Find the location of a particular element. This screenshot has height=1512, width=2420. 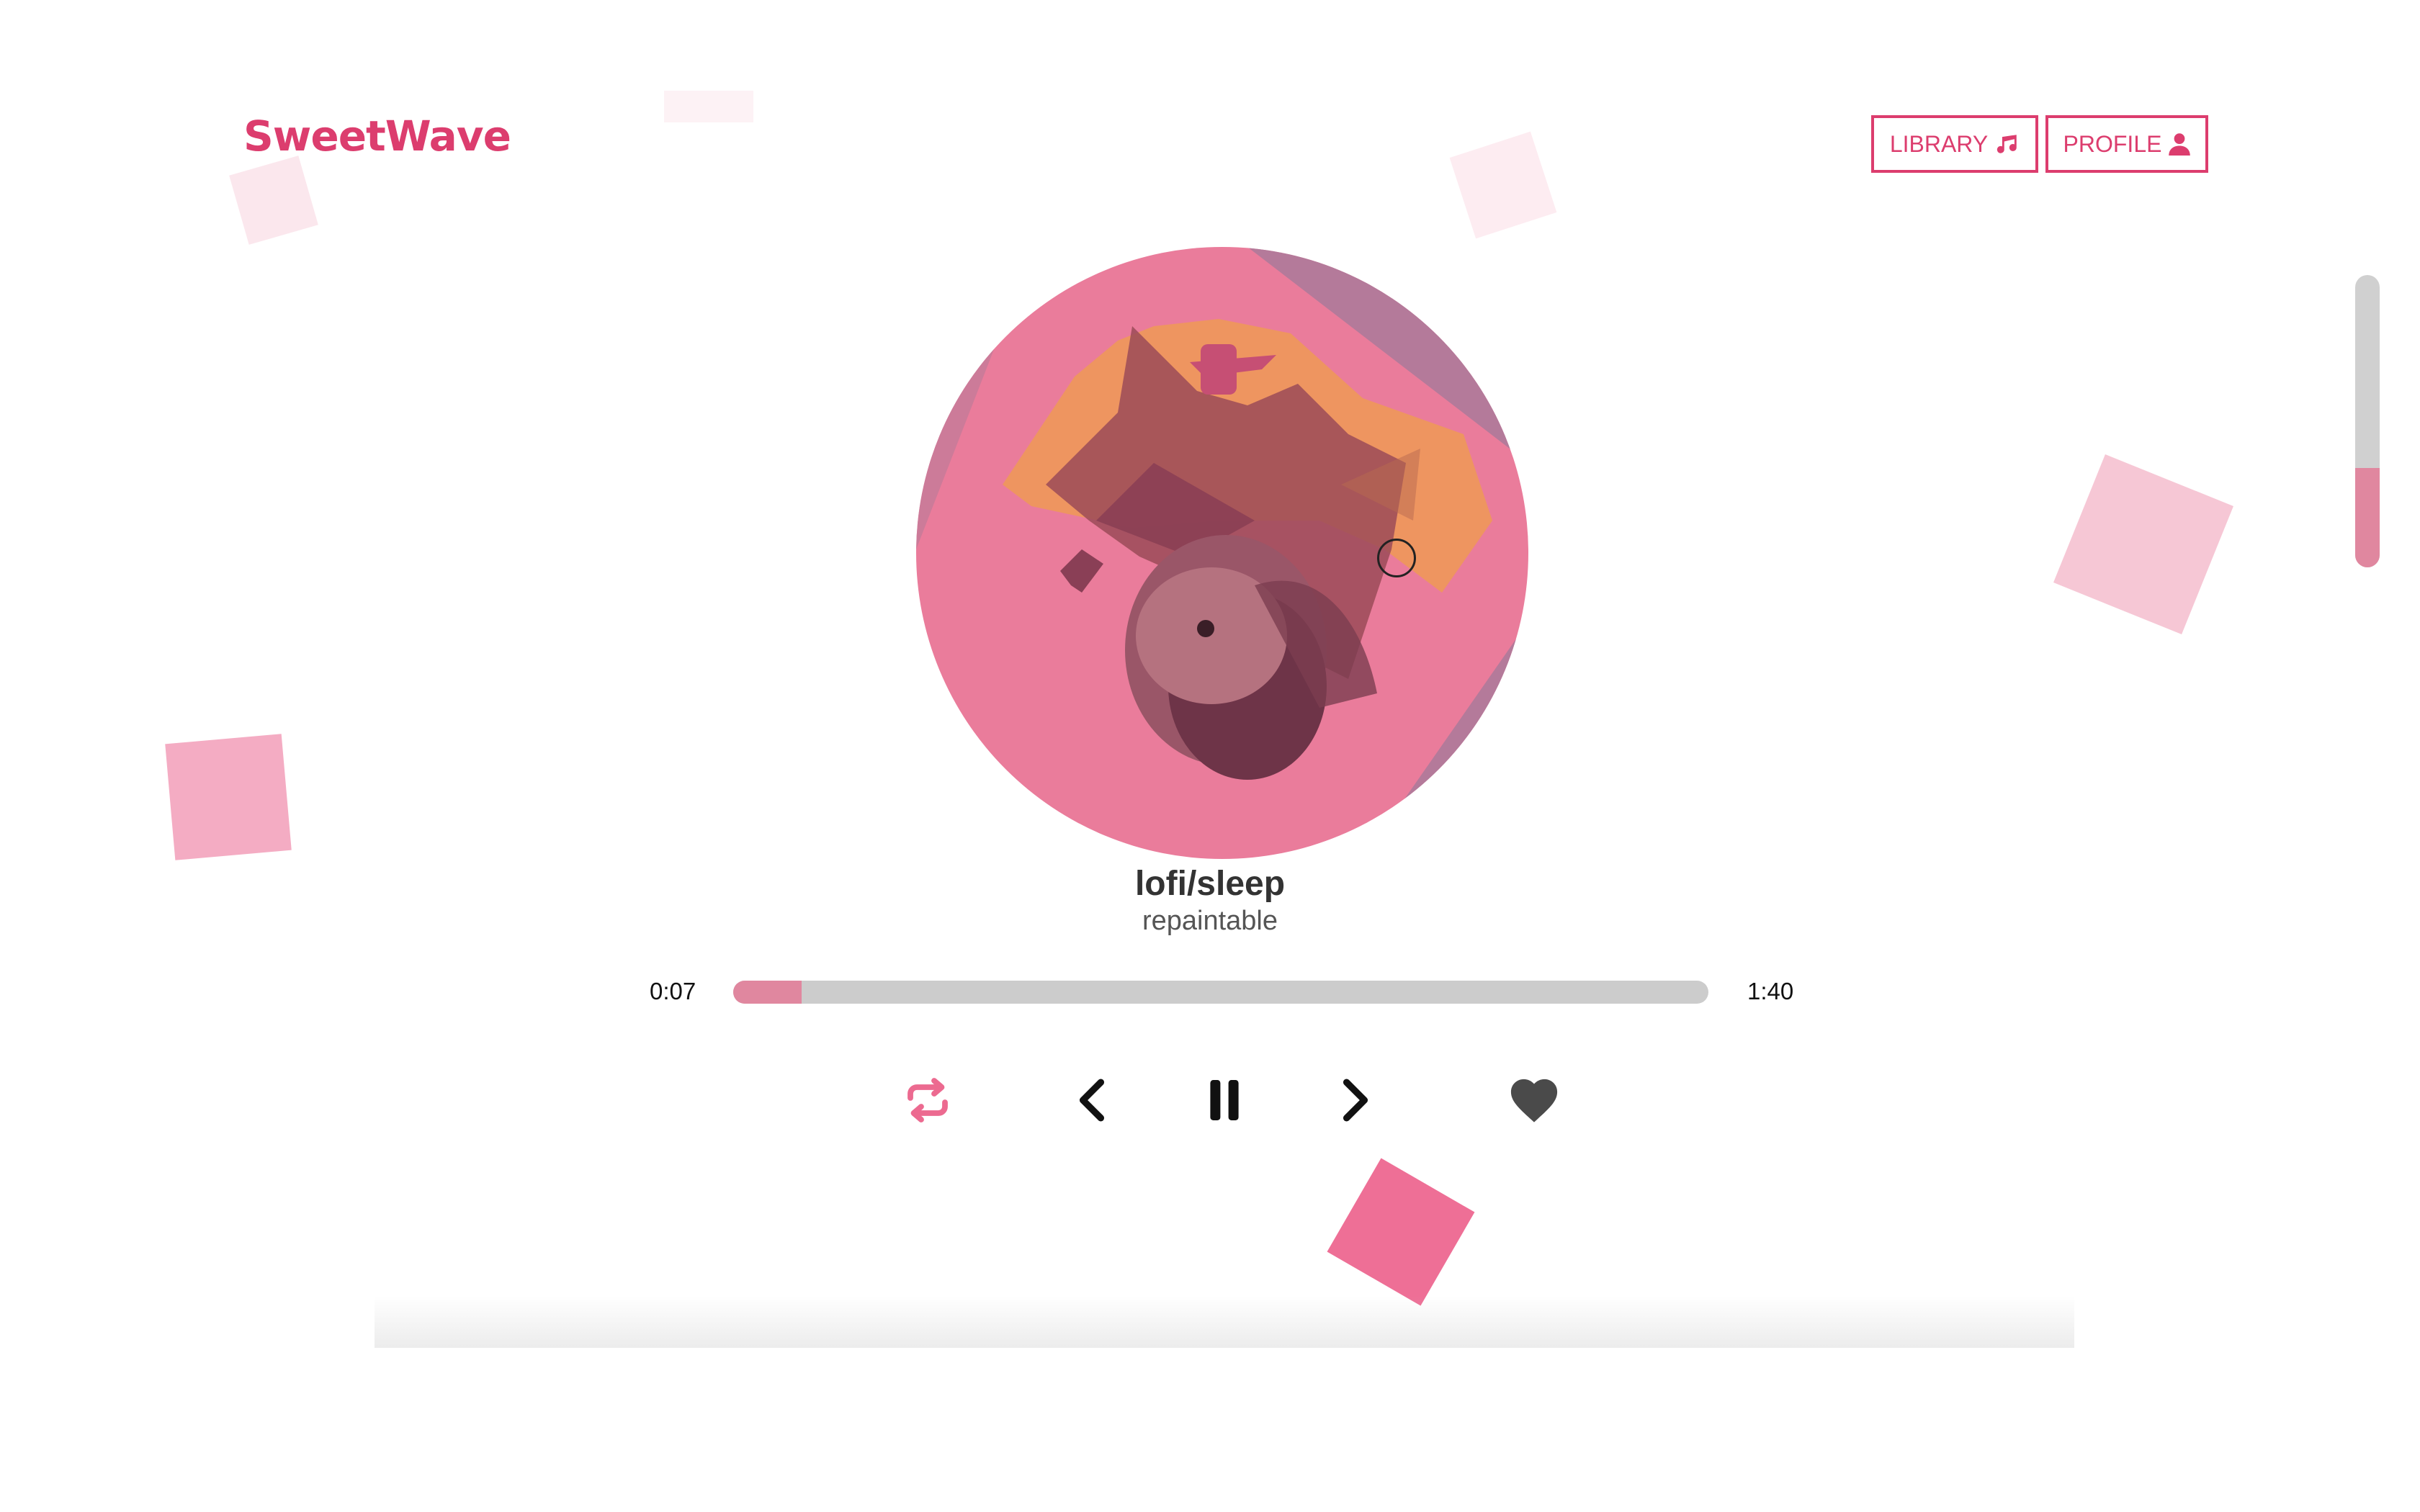

like-button is located at coordinates (1534, 1100).